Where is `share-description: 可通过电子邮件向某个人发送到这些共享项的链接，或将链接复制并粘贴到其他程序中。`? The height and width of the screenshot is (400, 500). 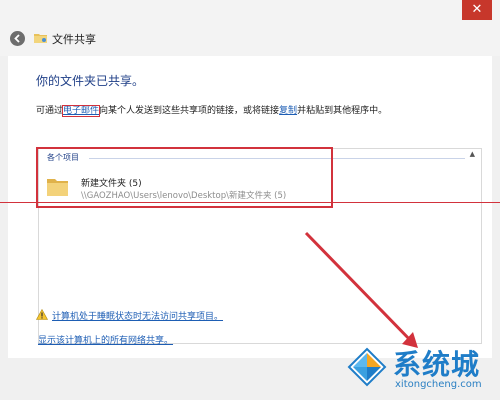
share-description: 可通过电子邮件向某个人发送到这些共享项的链接，或将链接复制并粘贴到其他程序中。 is located at coordinates (212, 110).